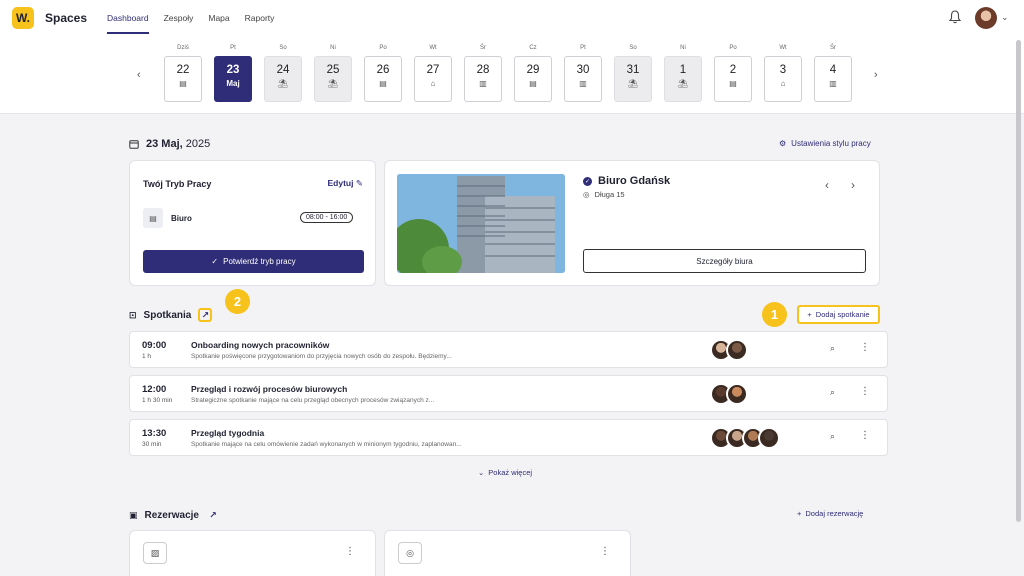 The image size is (1024, 576). I want to click on day-cell-3: 3 ⌂, so click(783, 79).